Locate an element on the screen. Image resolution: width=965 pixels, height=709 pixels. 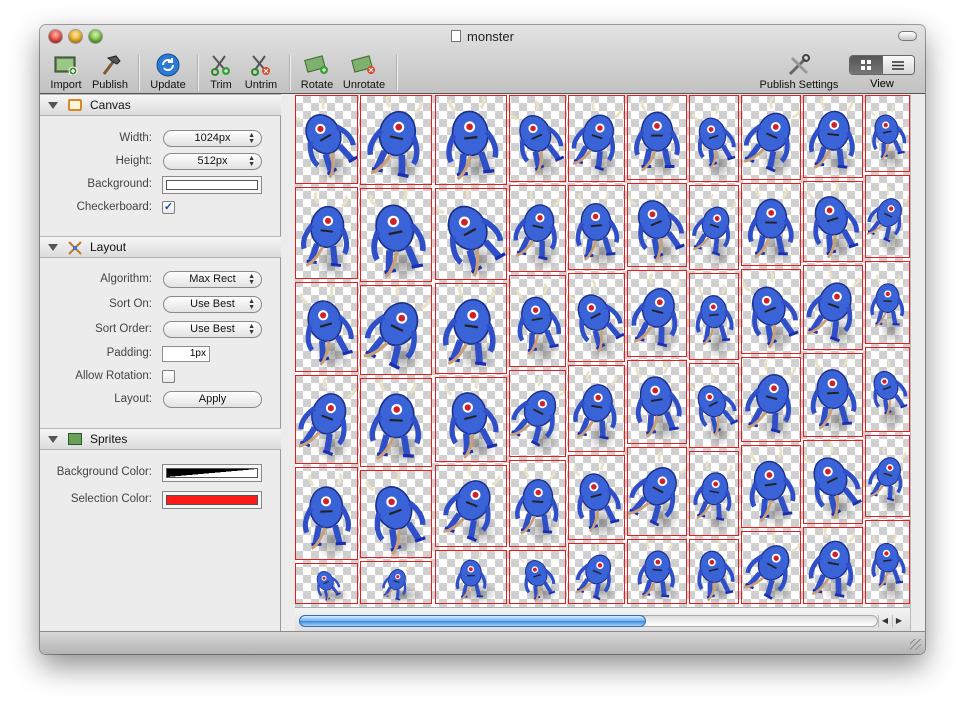
untrim-button: Untrim is located at coordinates (261, 72).